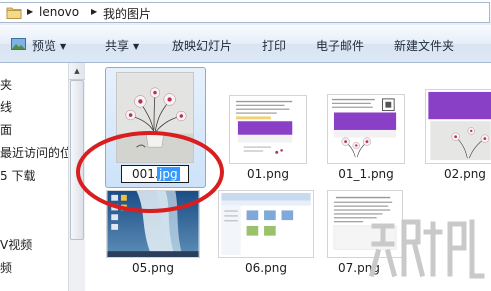 The width and height of the screenshot is (491, 291). What do you see at coordinates (245, 44) in the screenshot?
I see `command-bar: 预览 ▼ 共享 ▼ 放映幻灯片 打印 电子邮件 新建文件夹` at bounding box center [245, 44].